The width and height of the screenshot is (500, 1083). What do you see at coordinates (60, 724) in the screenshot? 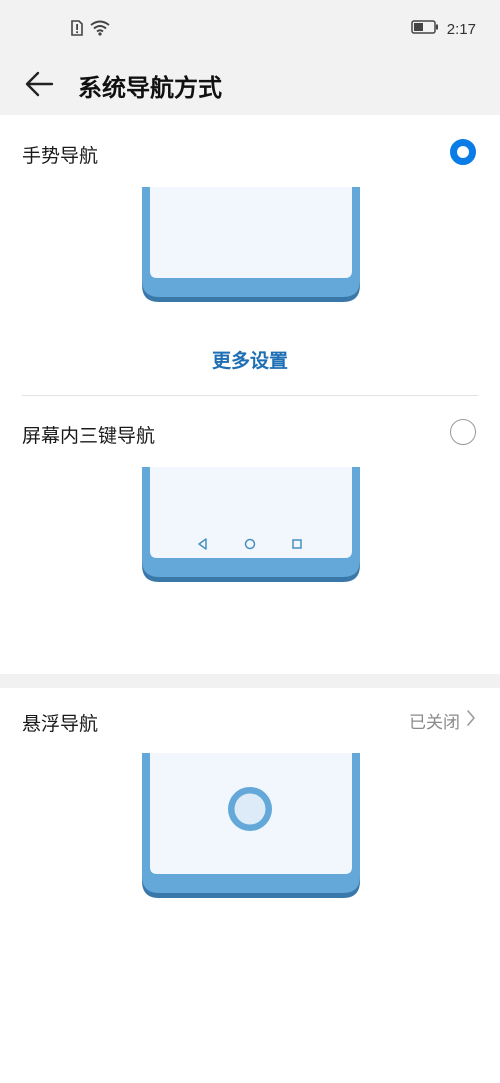
I see `floating-label: 悬浮导航` at bounding box center [60, 724].